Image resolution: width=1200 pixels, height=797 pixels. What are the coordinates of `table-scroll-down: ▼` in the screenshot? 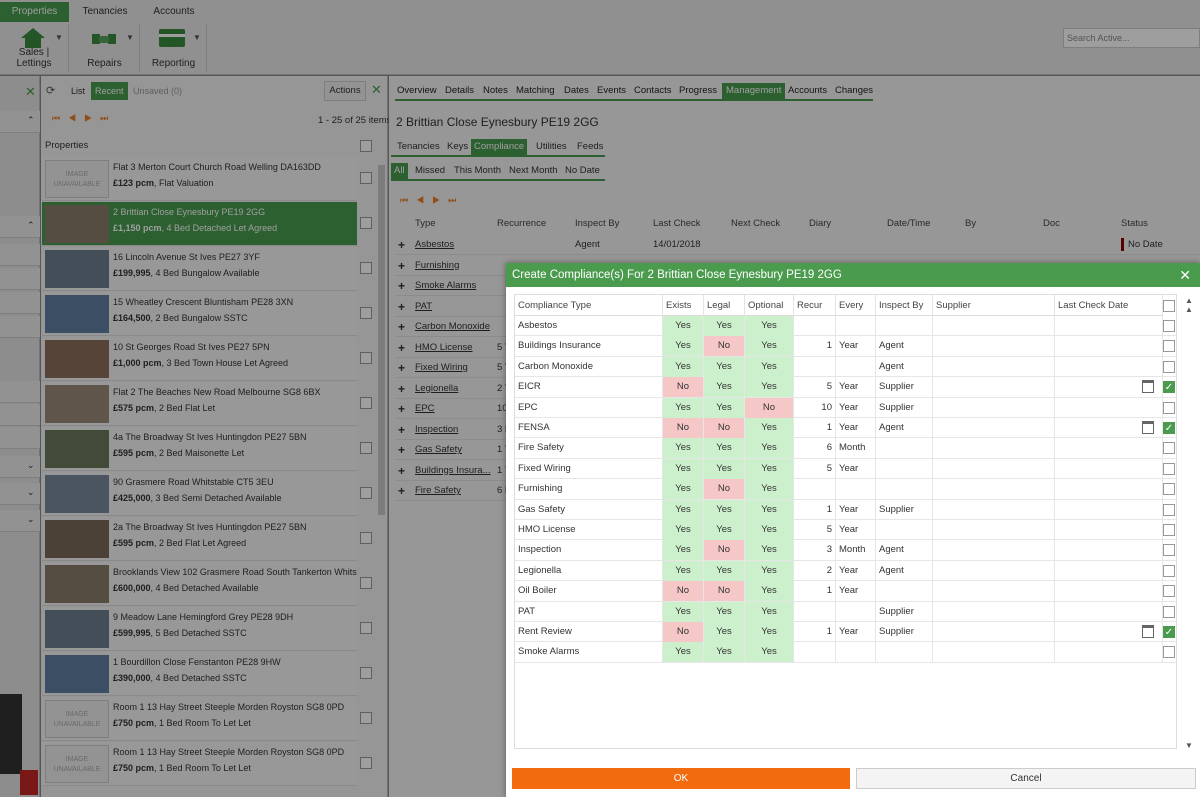 It's located at (1189, 745).